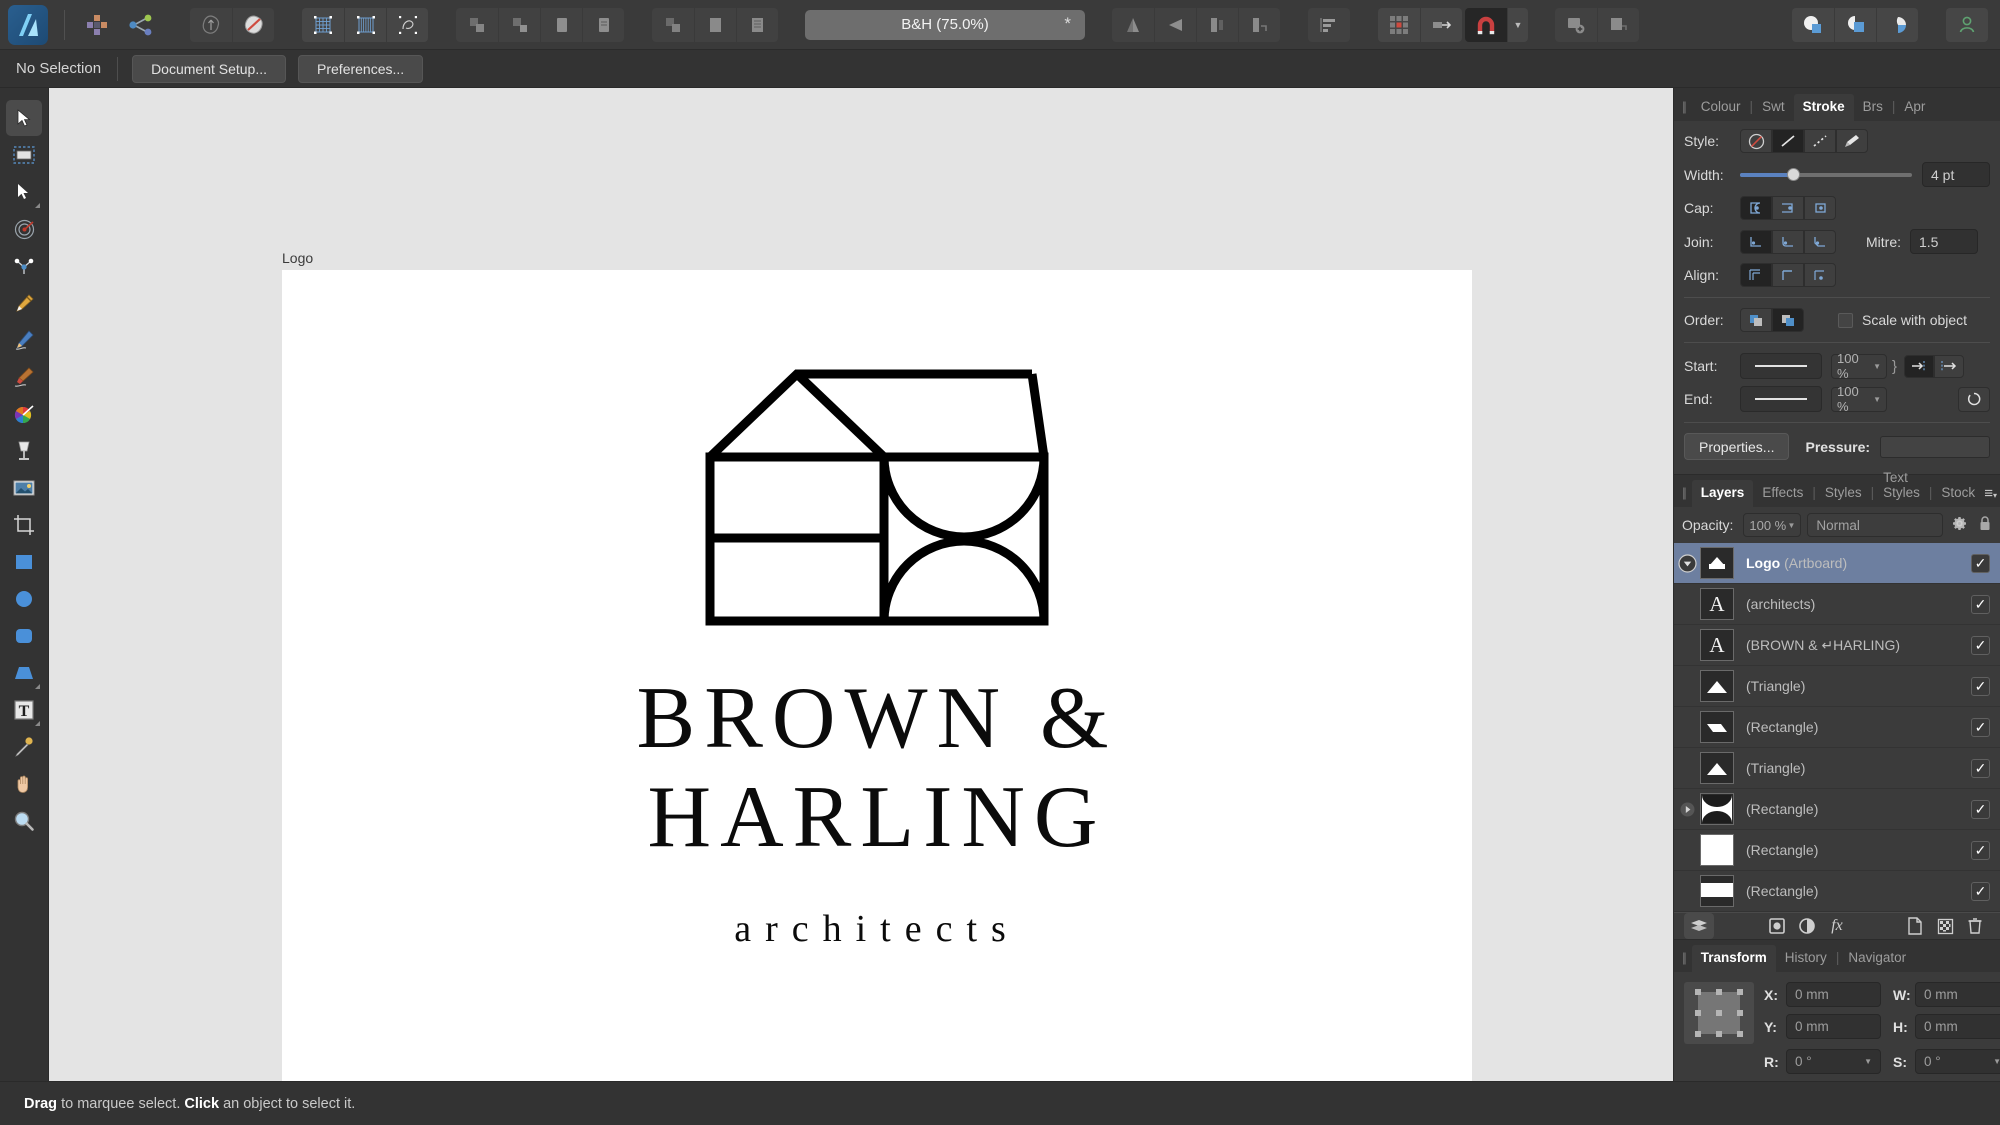 The image size is (2000, 1125). Describe the element at coordinates (1944, 241) in the screenshot. I see `mitre-value-input: 1.5` at that location.